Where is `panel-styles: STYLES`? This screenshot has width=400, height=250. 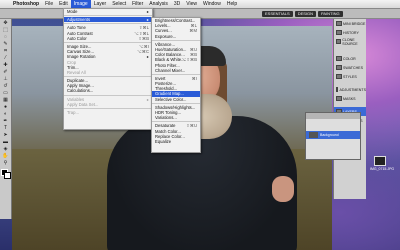
panel-styles: STYLES is located at coordinates (350, 76).